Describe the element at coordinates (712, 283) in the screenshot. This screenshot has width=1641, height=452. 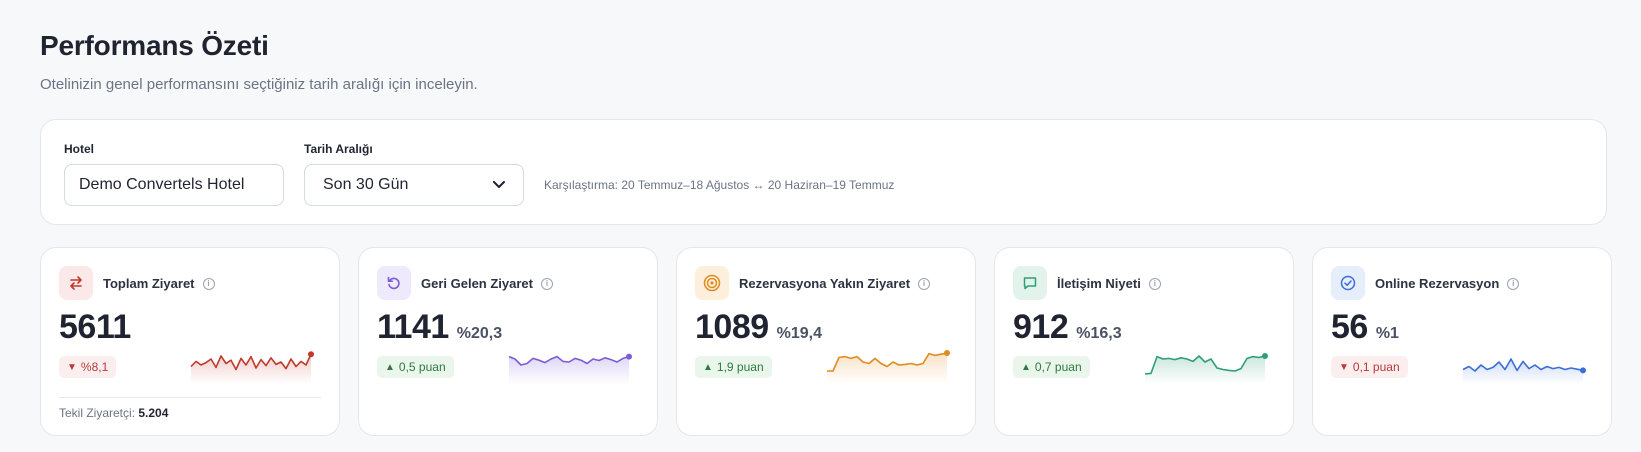
I see `target-icon` at that location.